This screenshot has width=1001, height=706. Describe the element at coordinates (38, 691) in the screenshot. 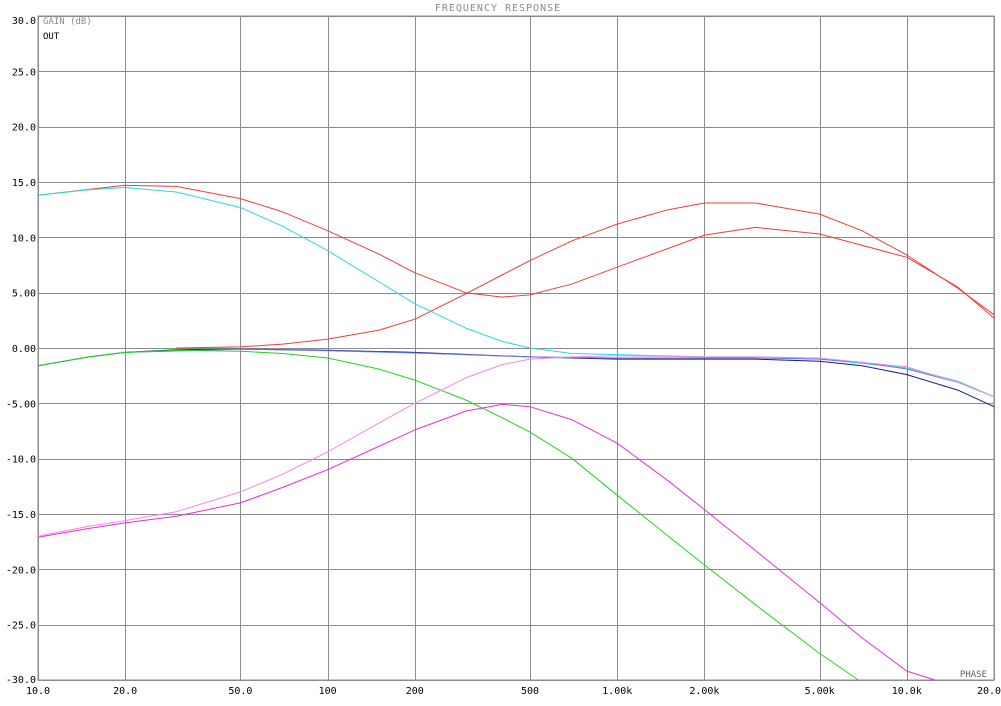

I see `x-tick-label: 10.0` at that location.